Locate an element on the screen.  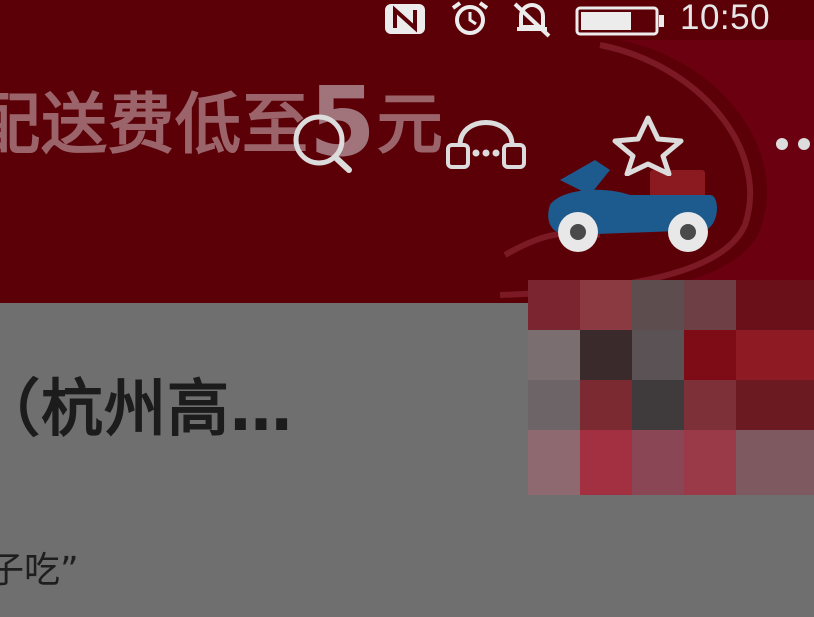
search-button is located at coordinates (323, 145).